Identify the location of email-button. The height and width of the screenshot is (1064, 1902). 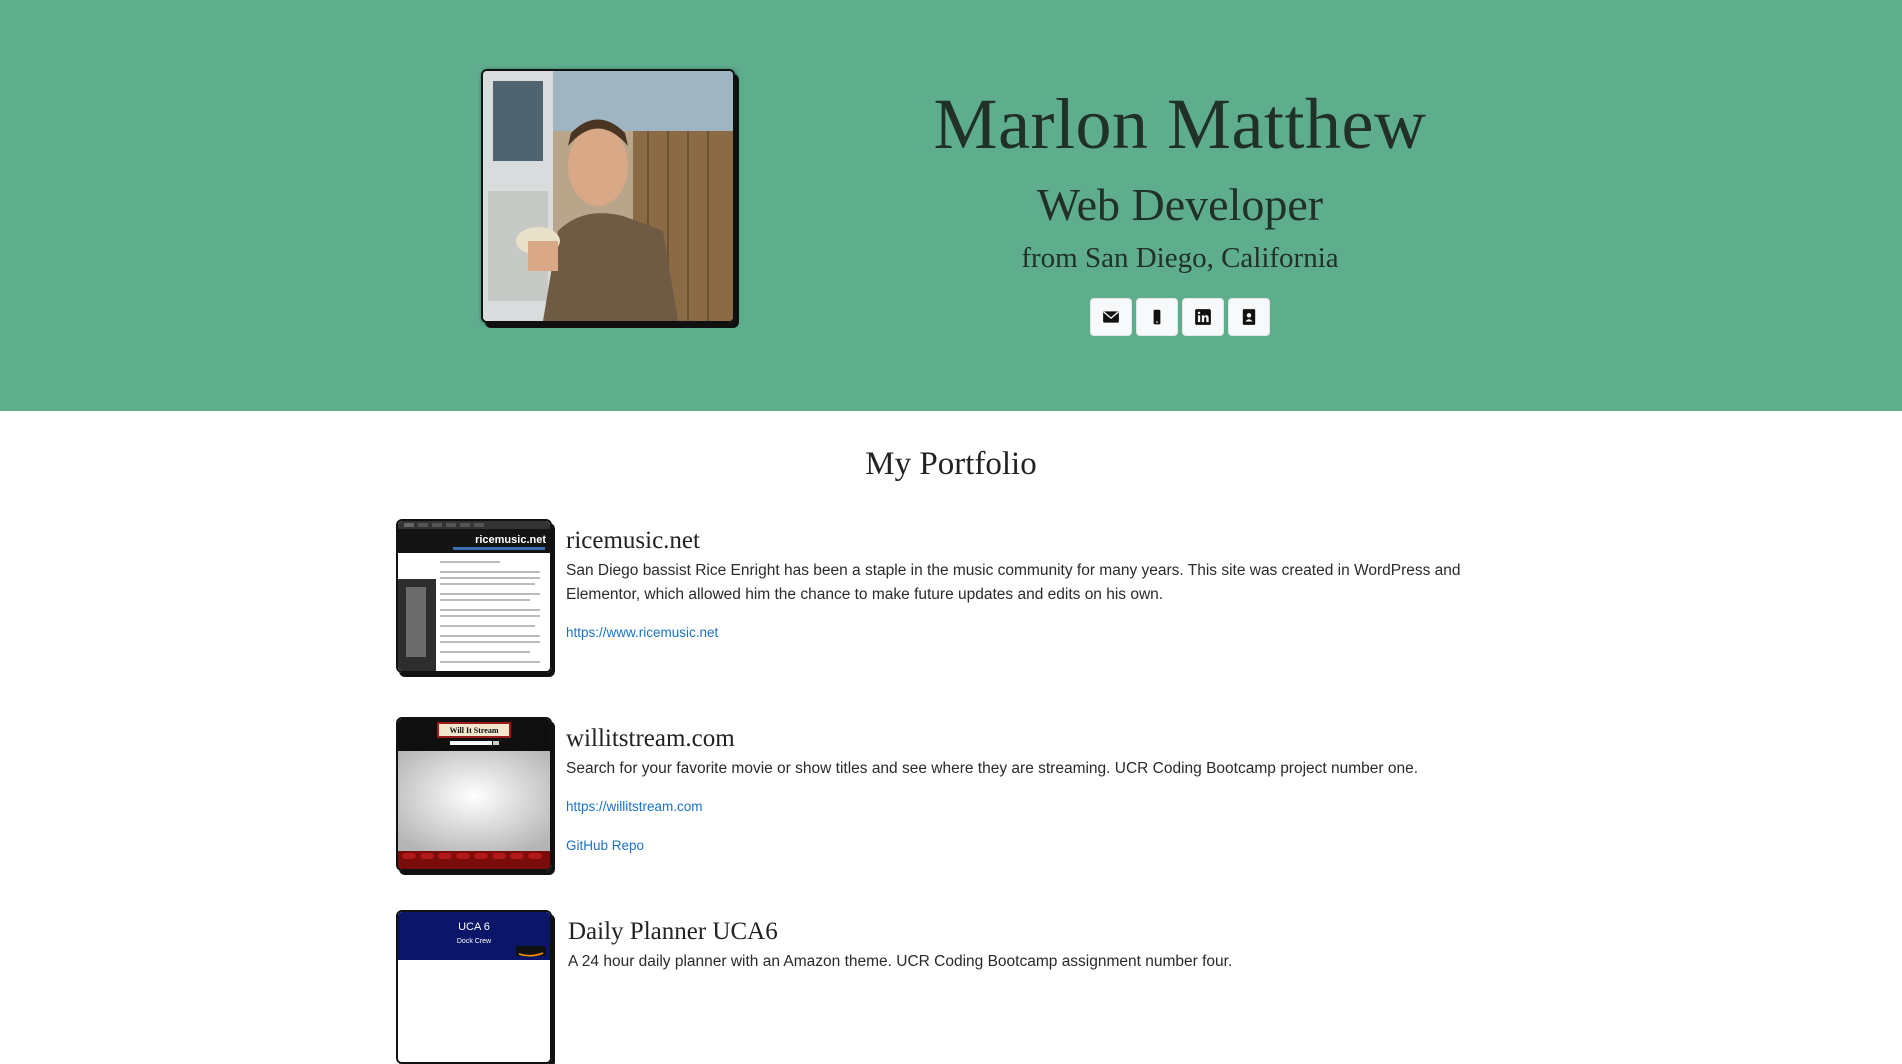
(1111, 317).